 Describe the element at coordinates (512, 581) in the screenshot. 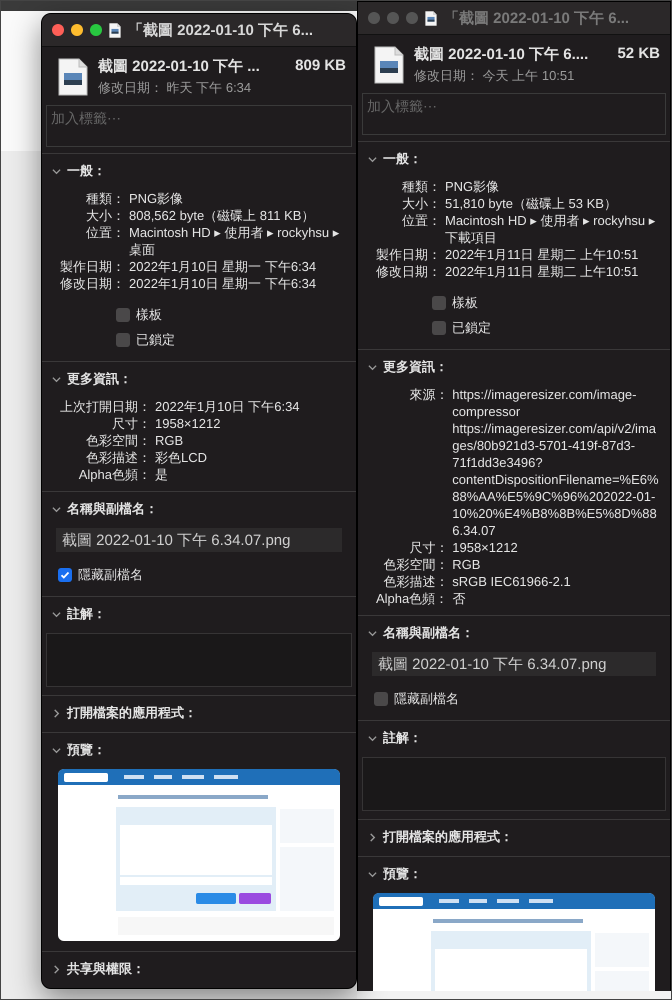

I see `field-value: sRGB IEC61966-2.1` at that location.